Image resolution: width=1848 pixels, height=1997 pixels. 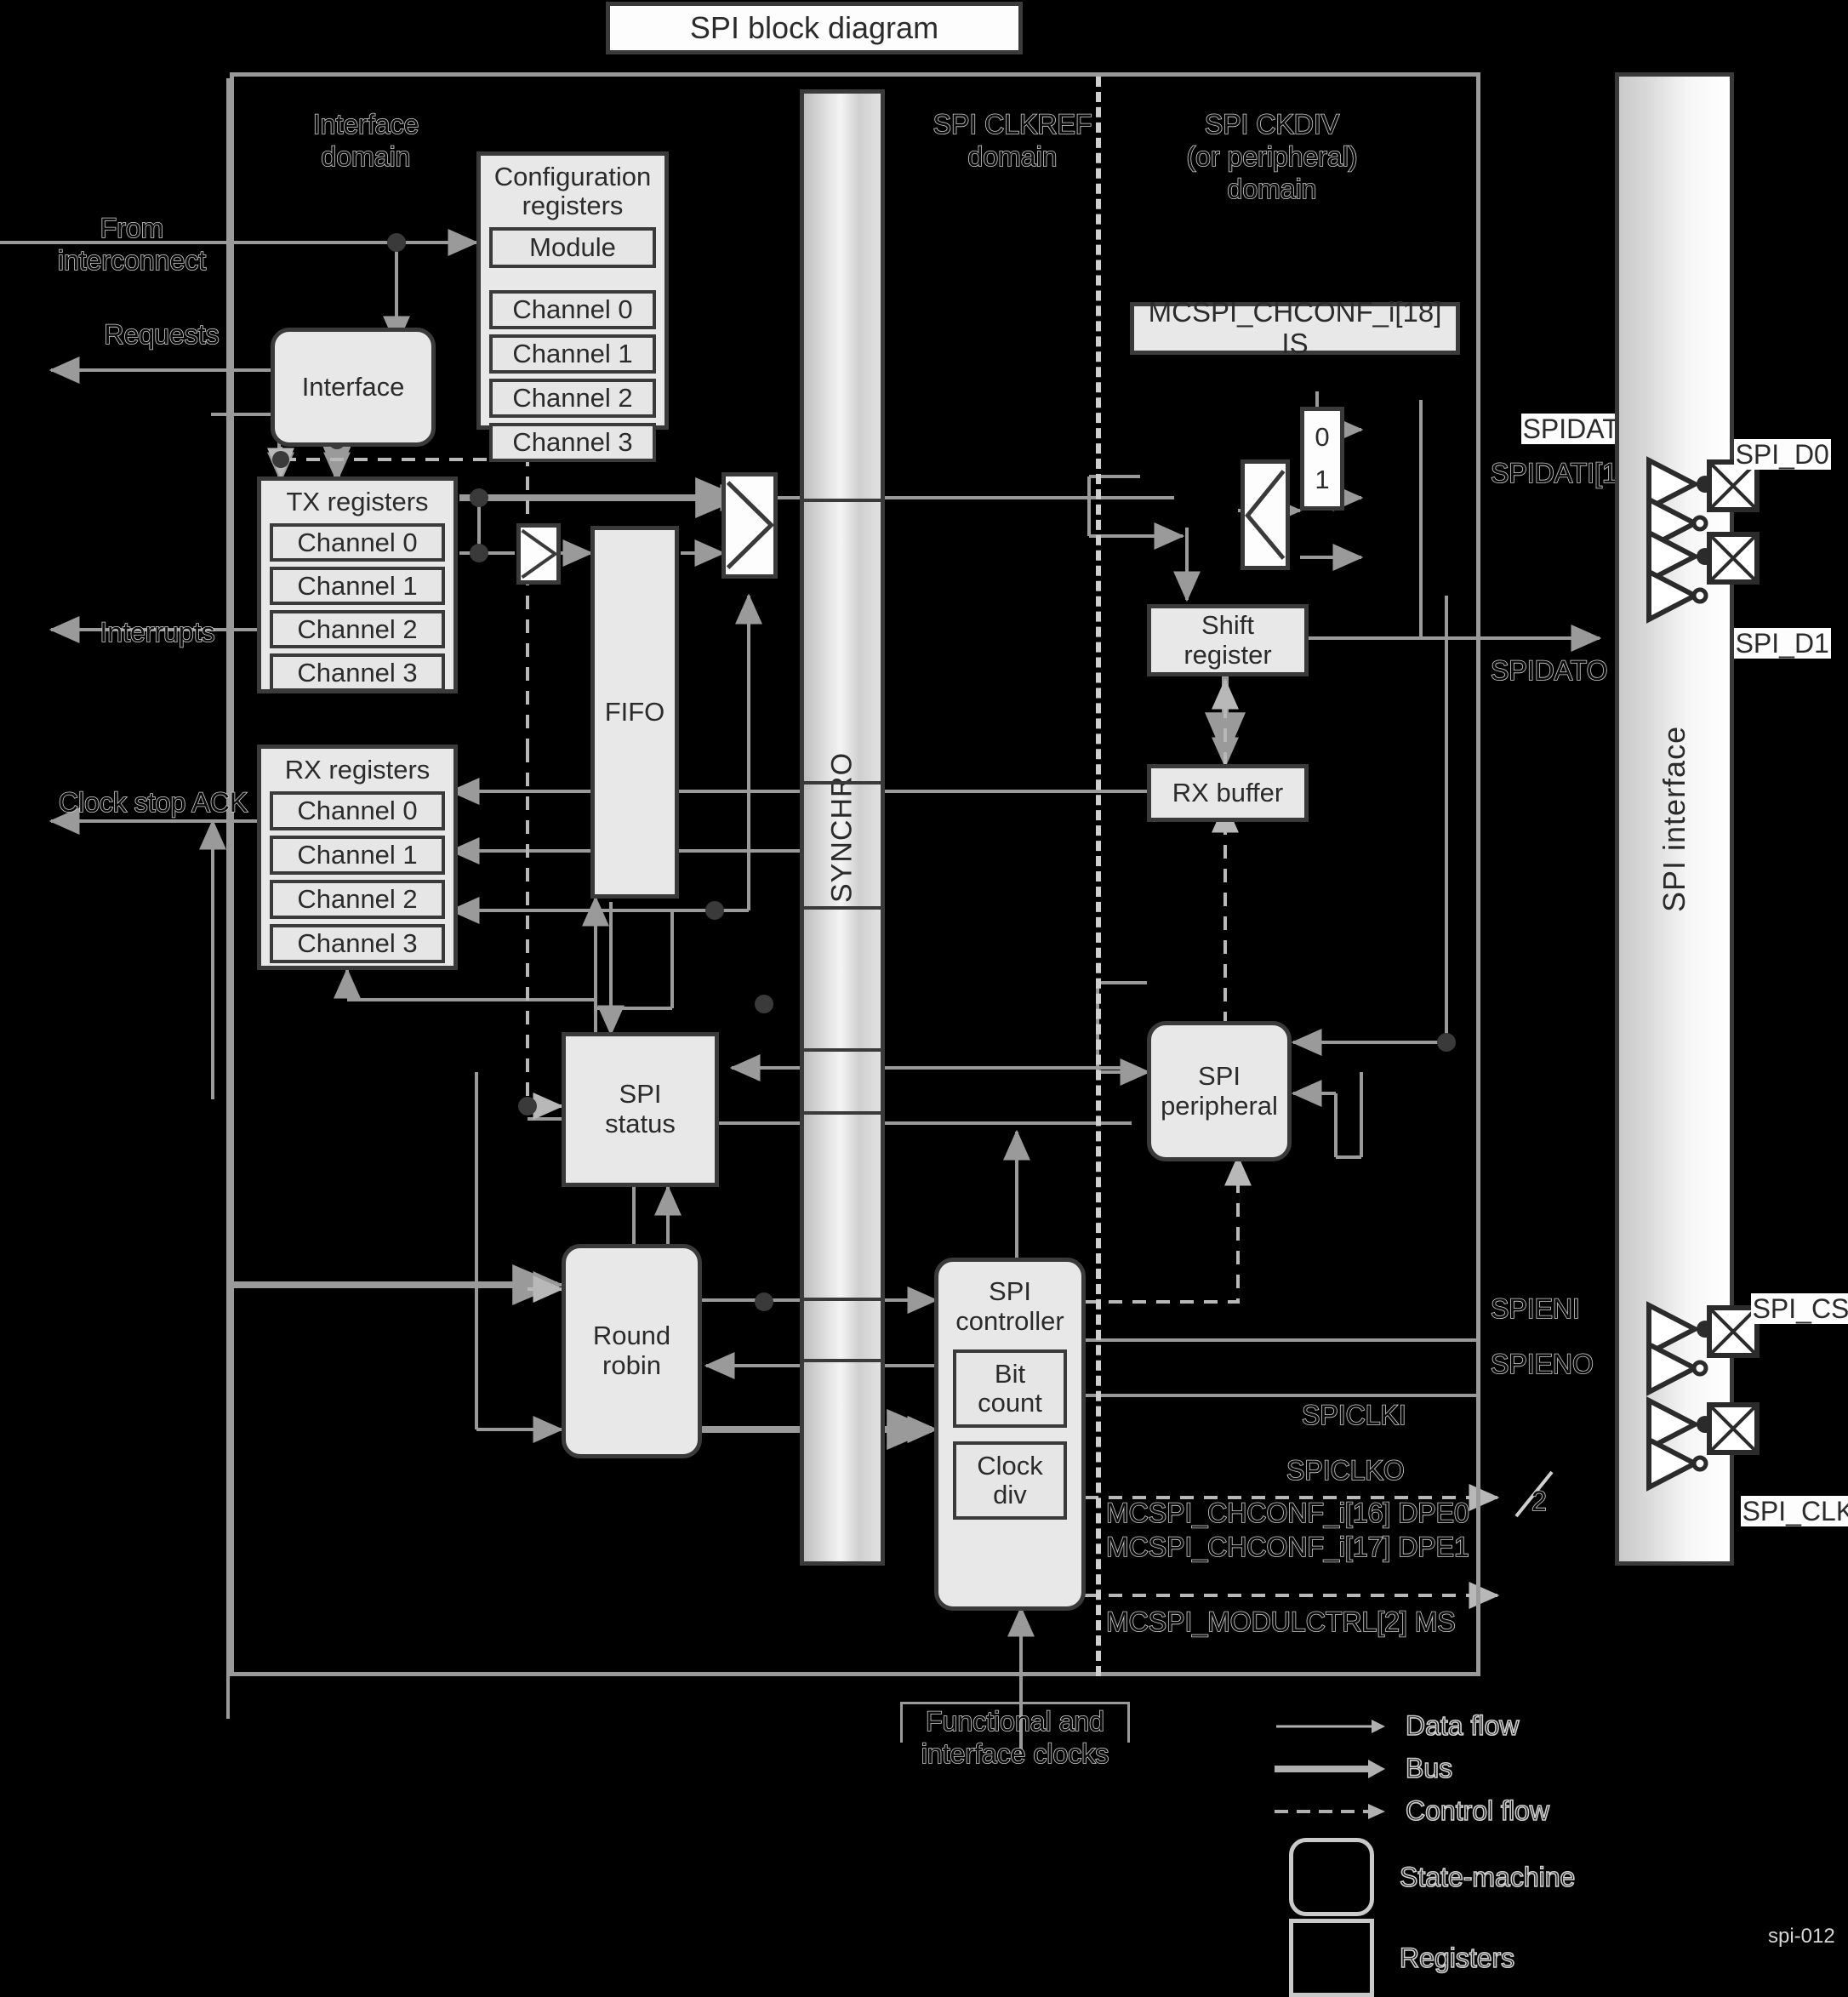 I want to click on buffer-glyph-large, so click(x=750, y=525).